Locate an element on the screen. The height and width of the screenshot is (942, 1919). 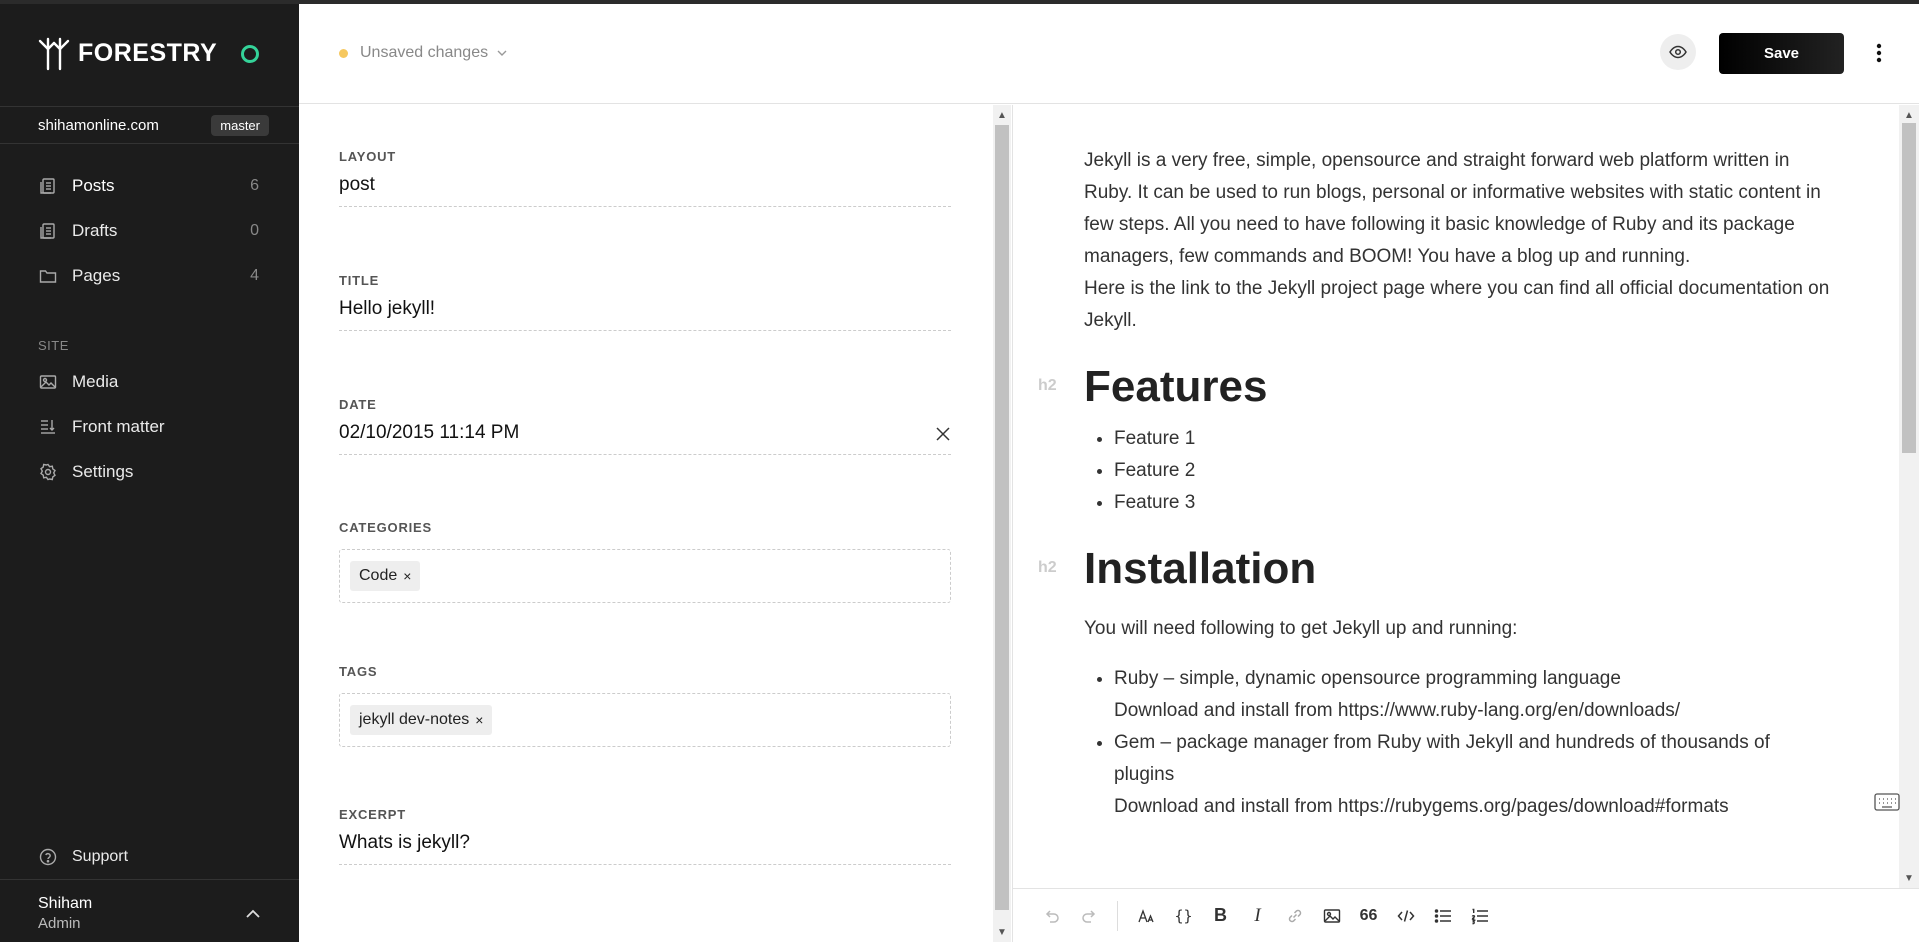
excerpt-input: Whats is jekyll? is located at coordinates (645, 848).